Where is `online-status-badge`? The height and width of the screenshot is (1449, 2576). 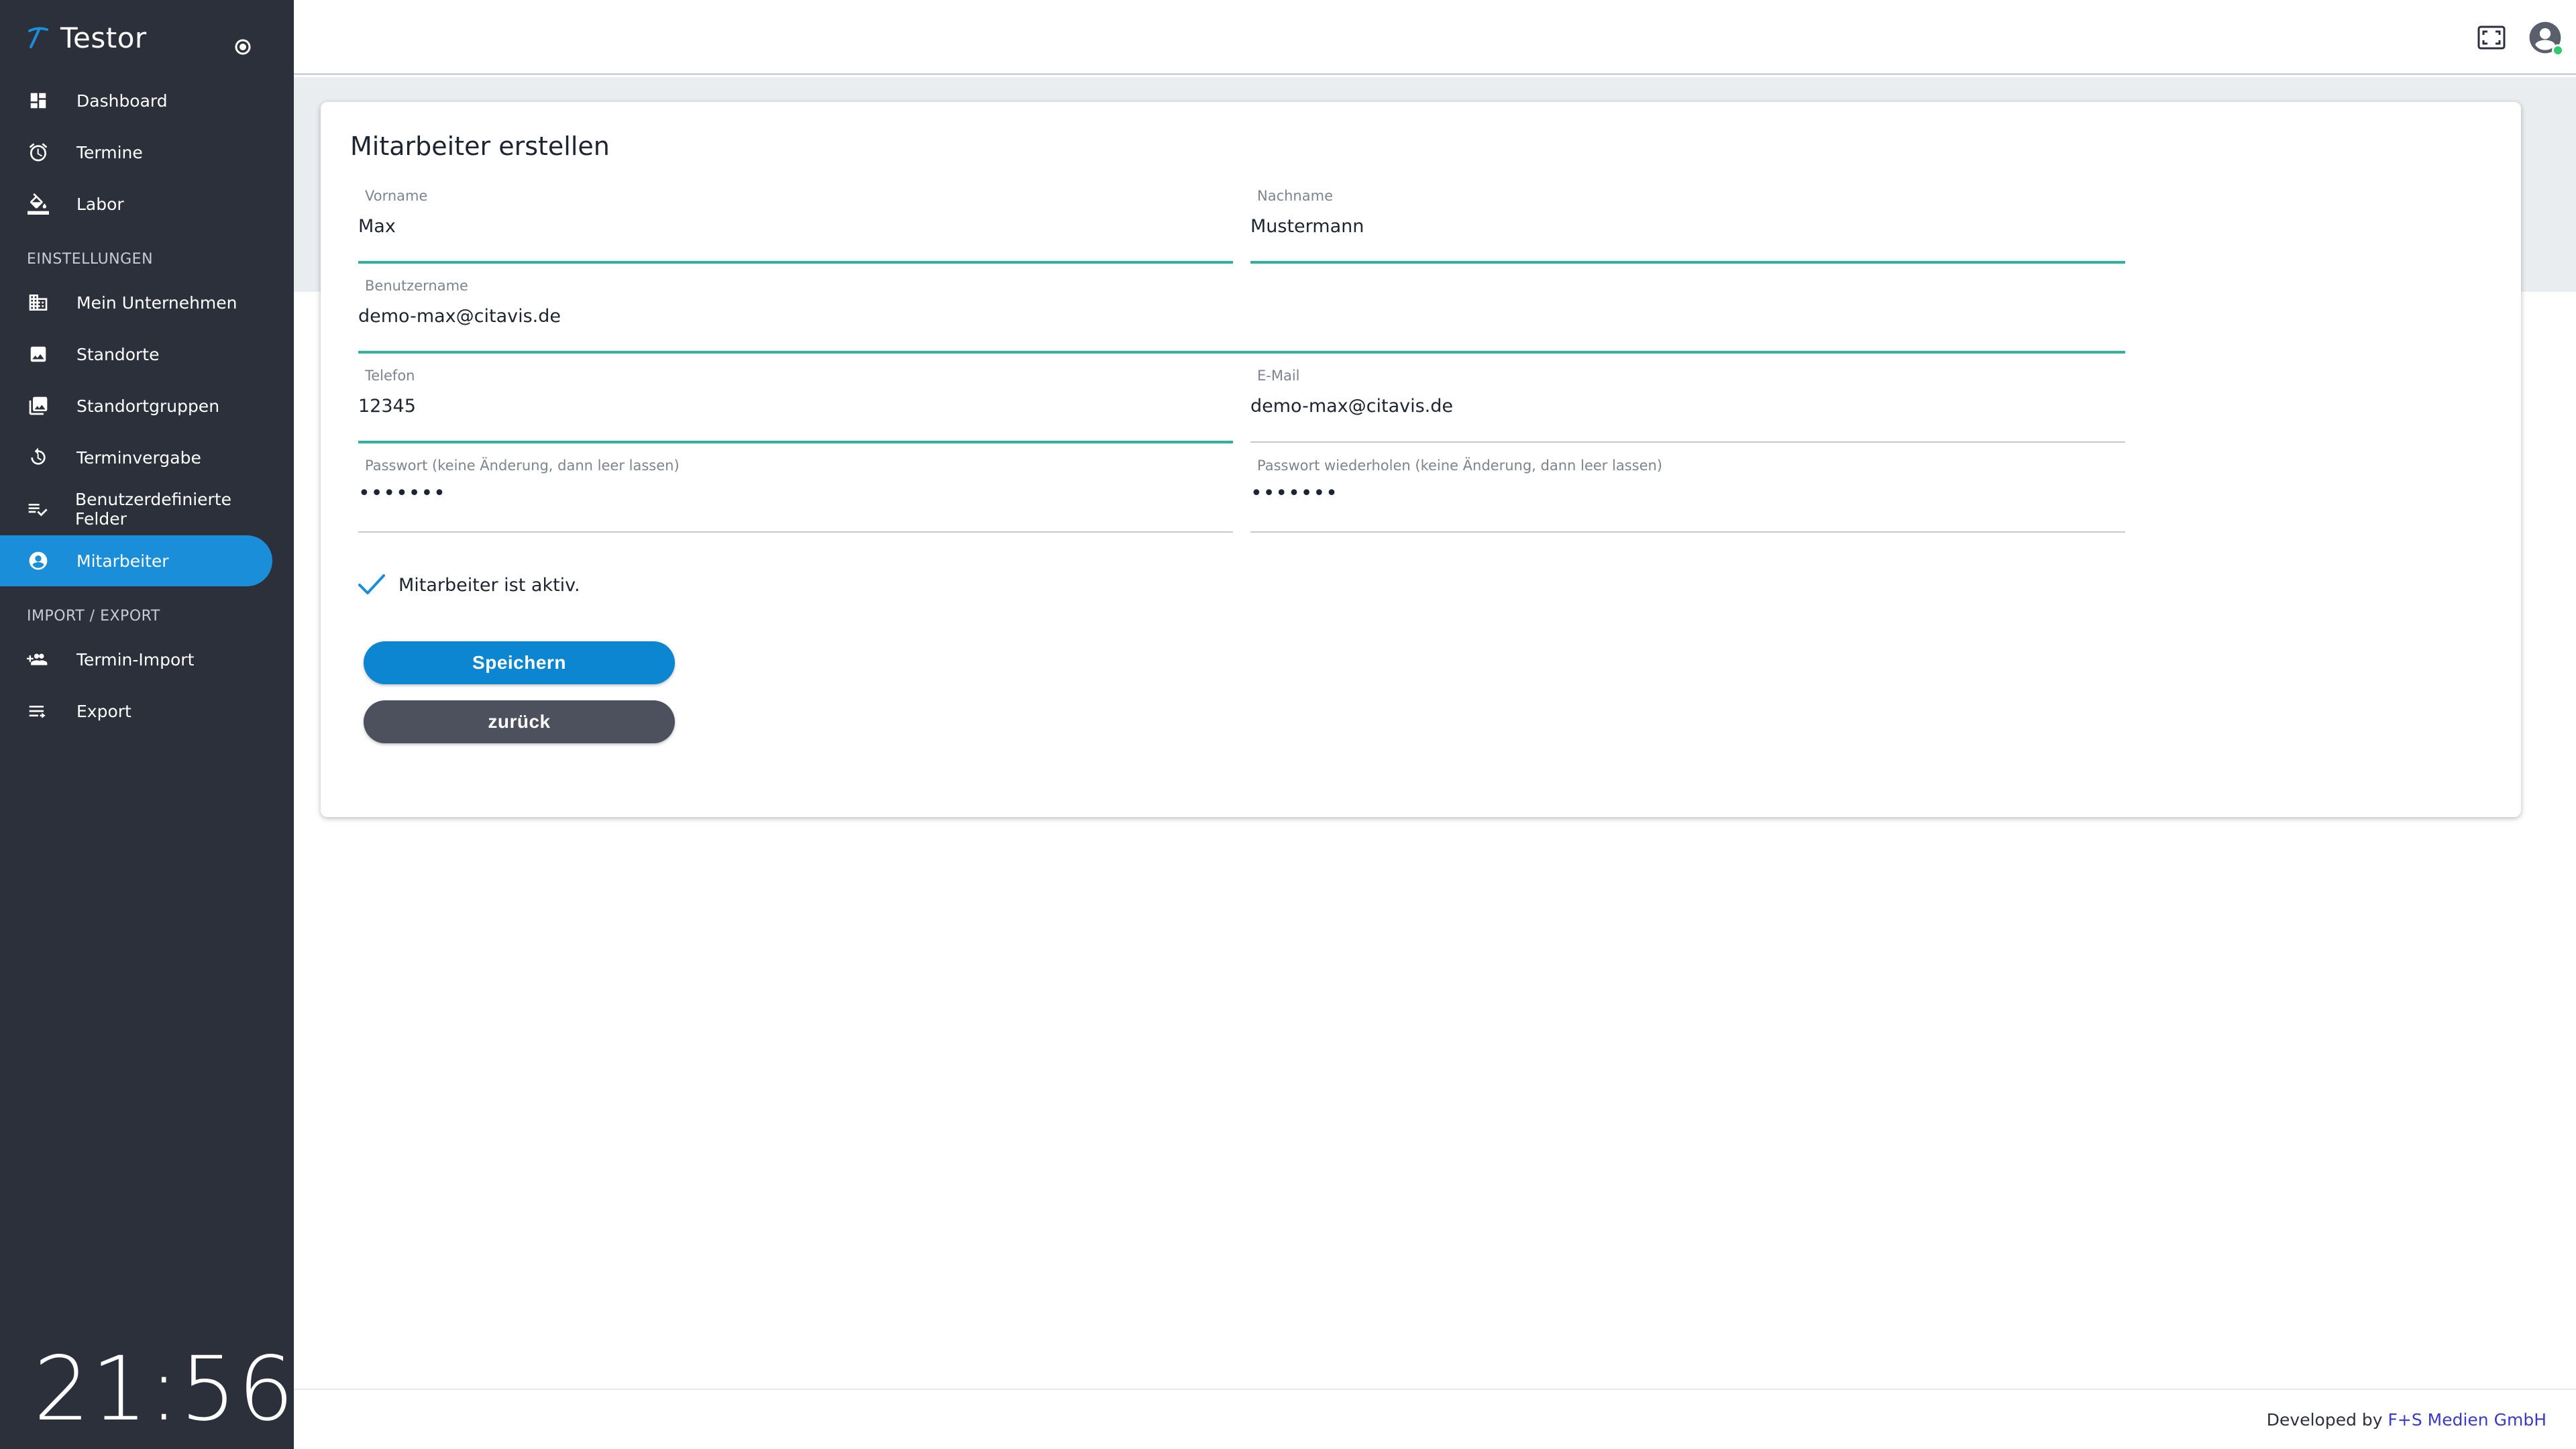 online-status-badge is located at coordinates (2558, 50).